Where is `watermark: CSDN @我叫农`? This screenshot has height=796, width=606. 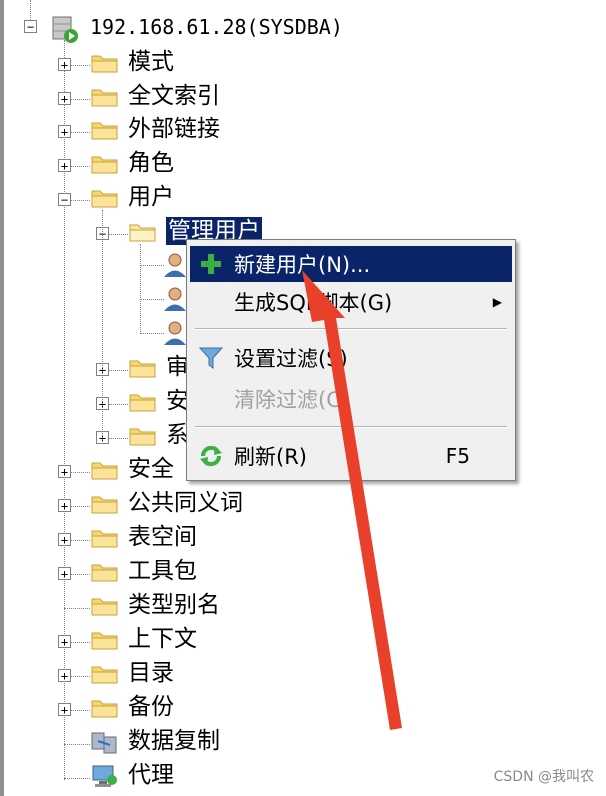
watermark: CSDN @我叫农 is located at coordinates (543, 777).